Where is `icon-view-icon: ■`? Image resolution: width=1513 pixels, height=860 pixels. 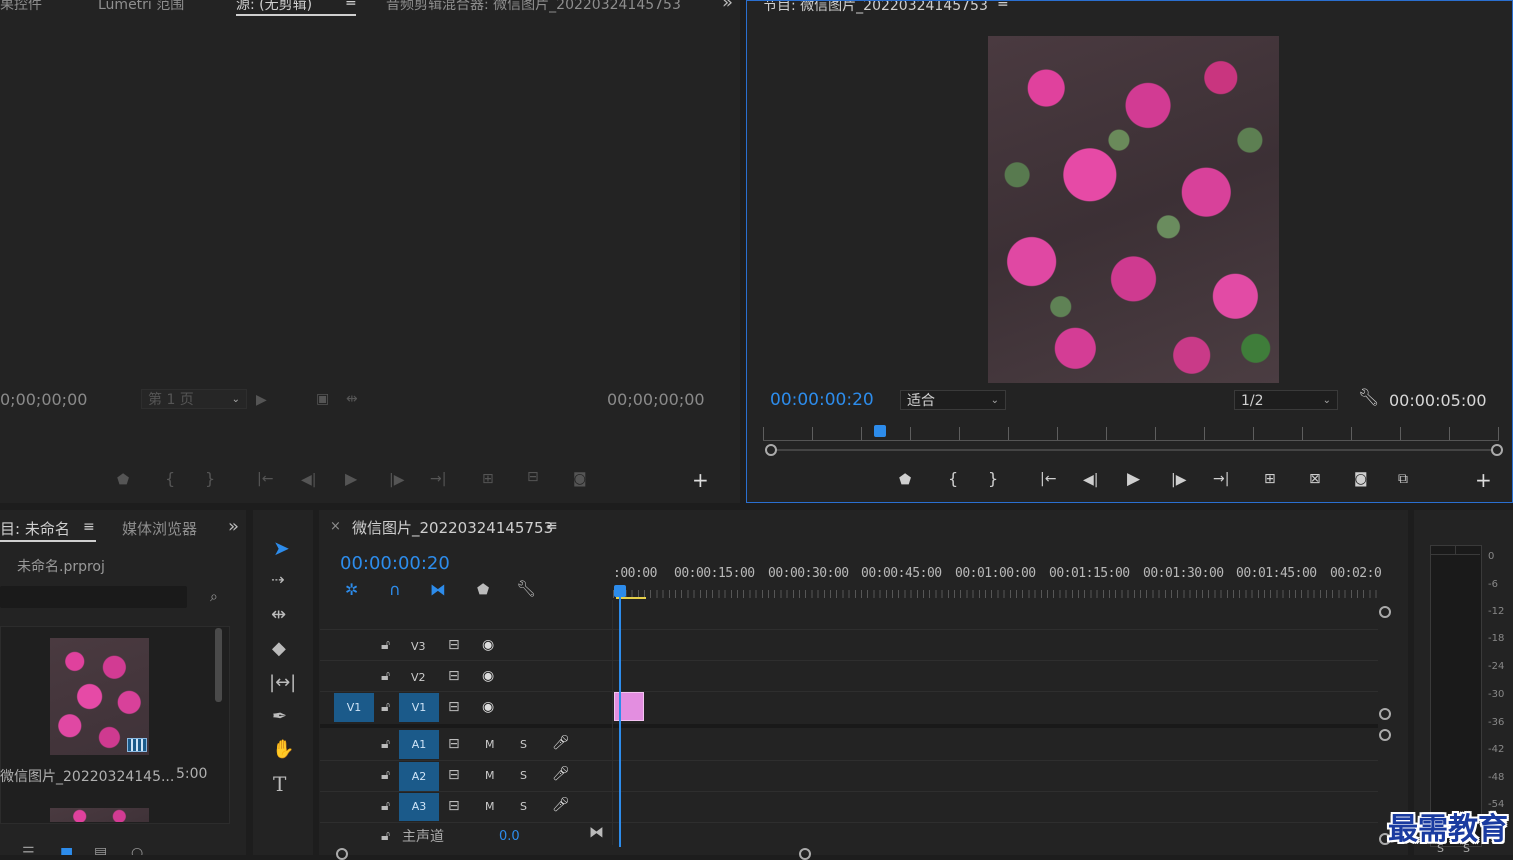
icon-view-icon: ■ is located at coordinates (66, 850).